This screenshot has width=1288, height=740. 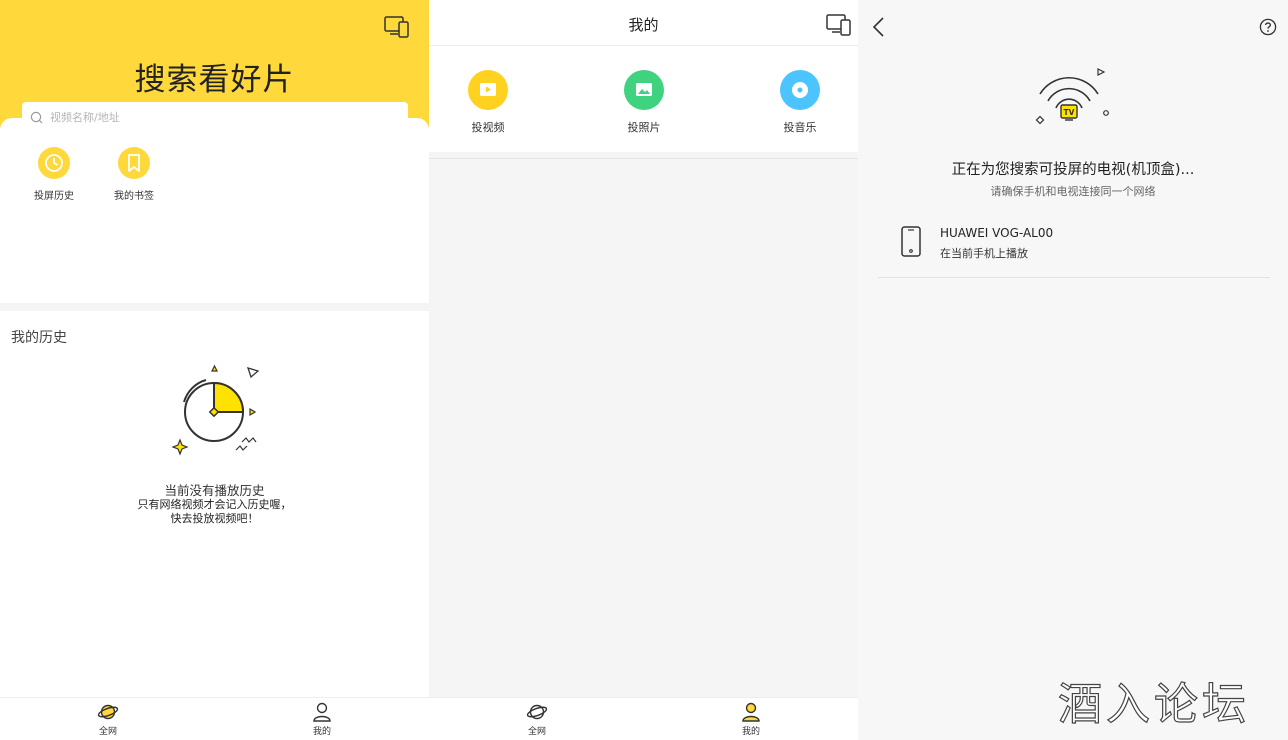 What do you see at coordinates (214, 211) in the screenshot?
I see `quick-actions-card` at bounding box center [214, 211].